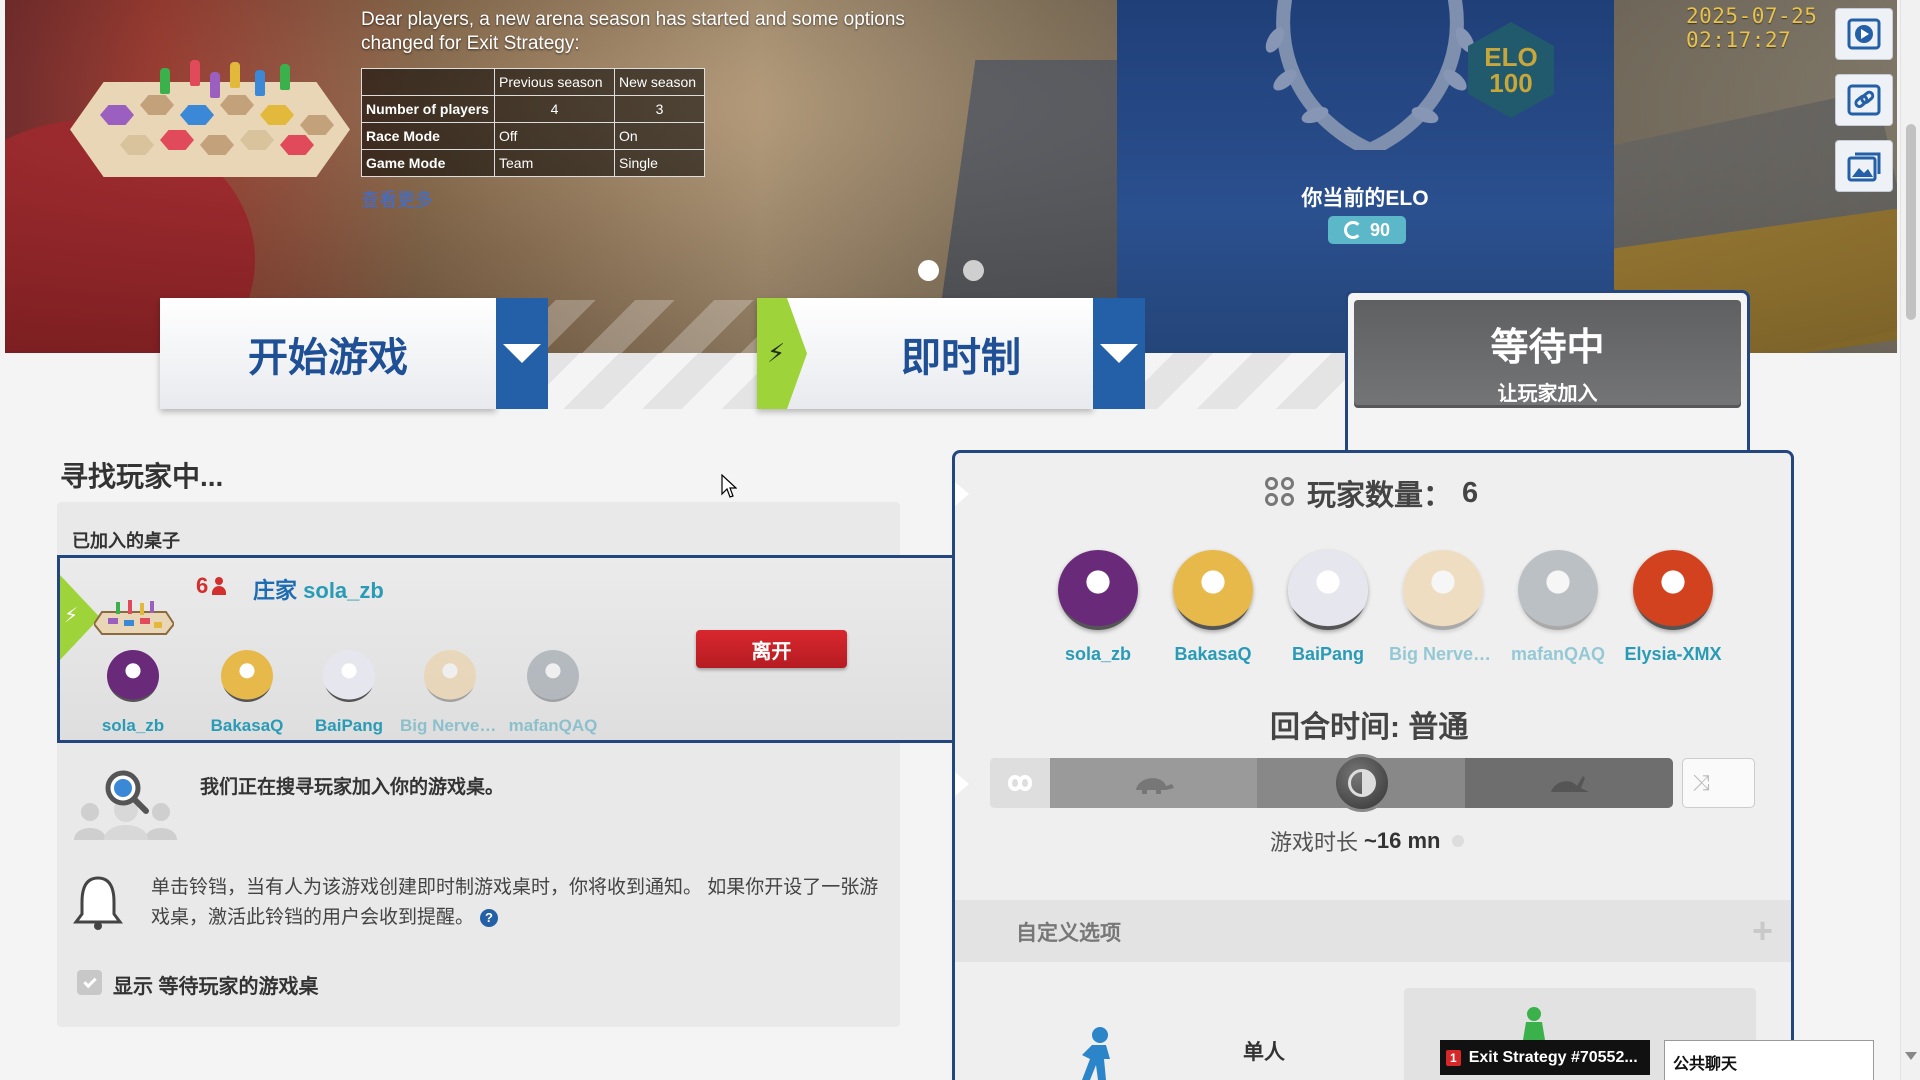 The image size is (1920, 1080). What do you see at coordinates (771, 649) in the screenshot?
I see `leave-table-button: 离开` at bounding box center [771, 649].